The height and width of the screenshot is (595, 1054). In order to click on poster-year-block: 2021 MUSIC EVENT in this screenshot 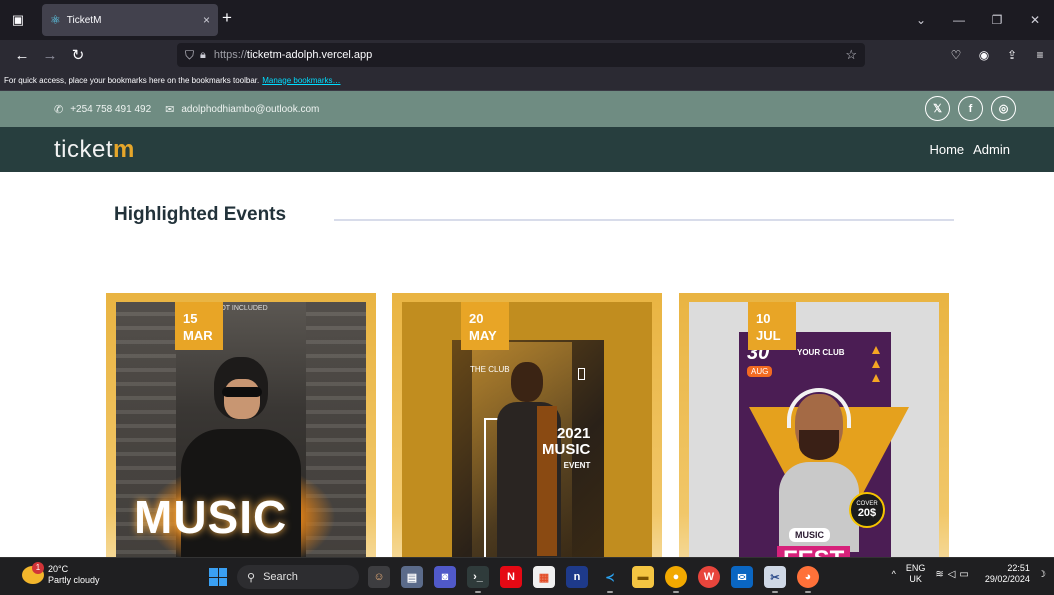, I will do `click(566, 450)`.